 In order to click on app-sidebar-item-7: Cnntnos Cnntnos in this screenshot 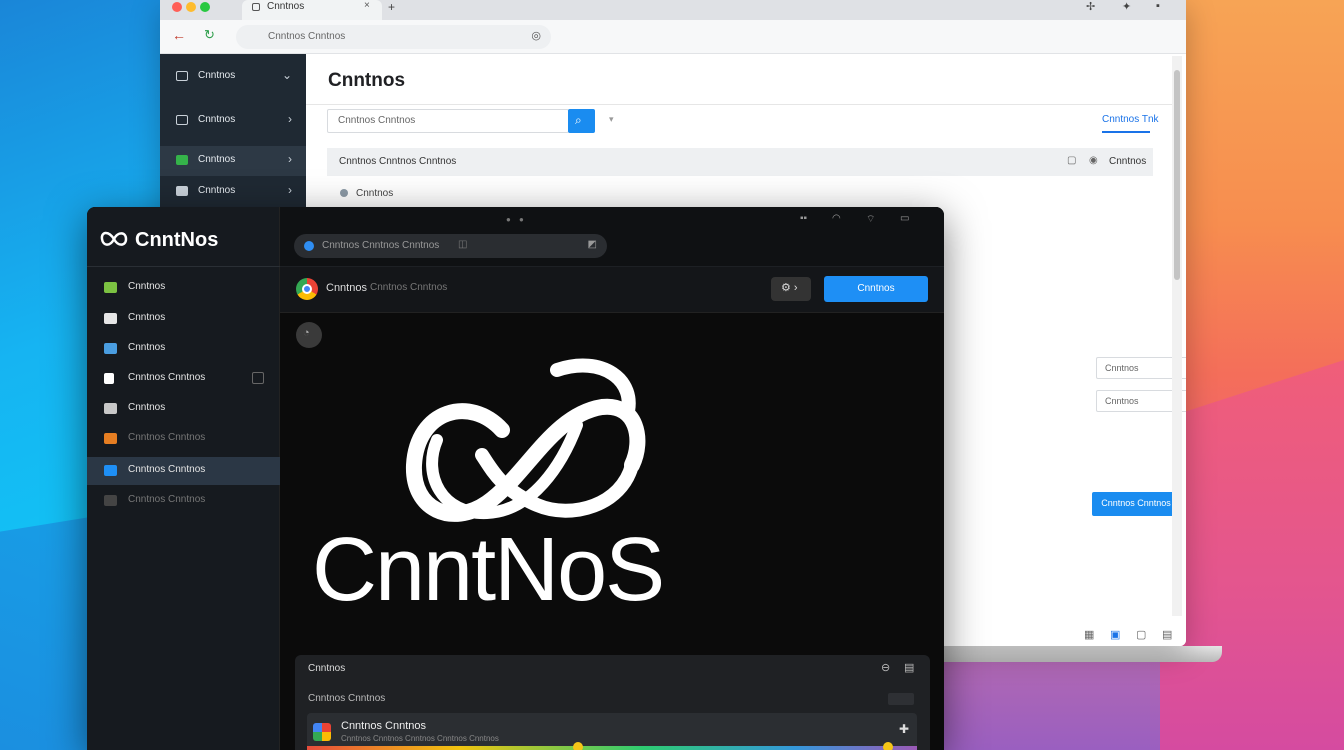, I will do `click(183, 471)`.